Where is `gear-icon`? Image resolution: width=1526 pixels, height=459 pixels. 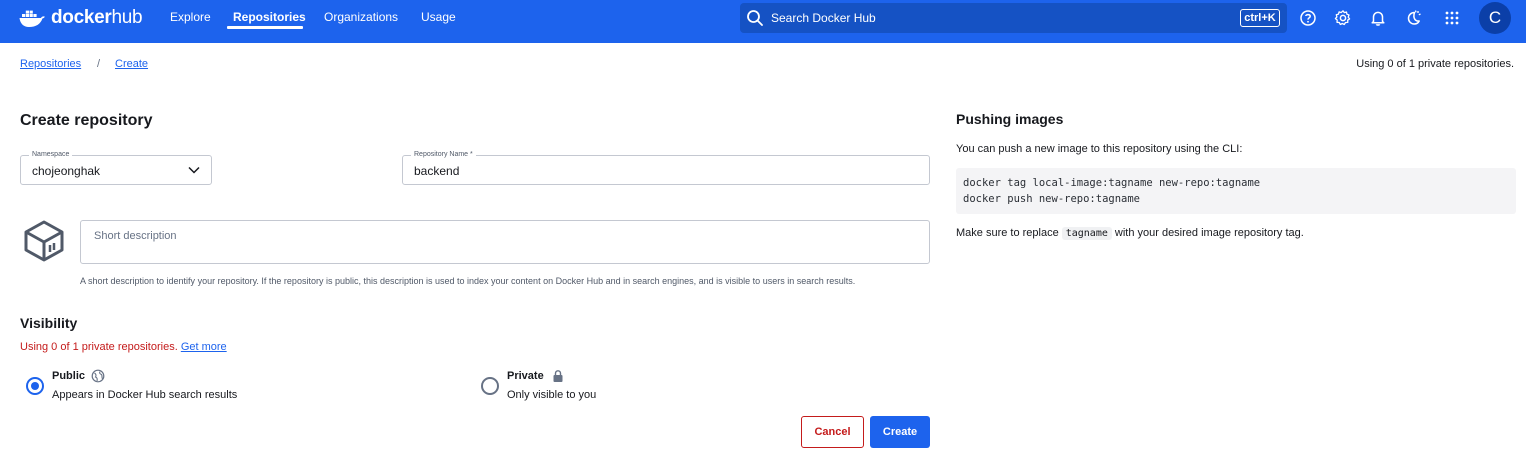 gear-icon is located at coordinates (1343, 18).